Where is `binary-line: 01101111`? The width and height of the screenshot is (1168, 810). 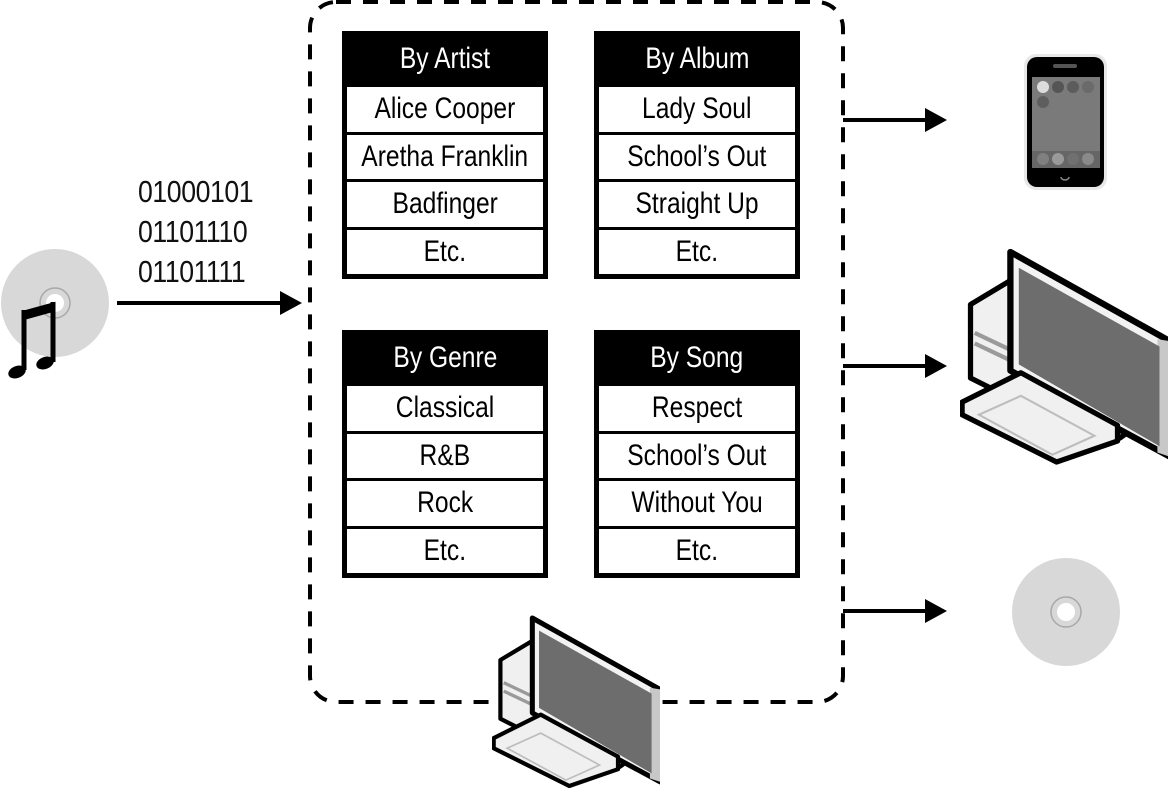
binary-line: 01101111 is located at coordinates (192, 271).